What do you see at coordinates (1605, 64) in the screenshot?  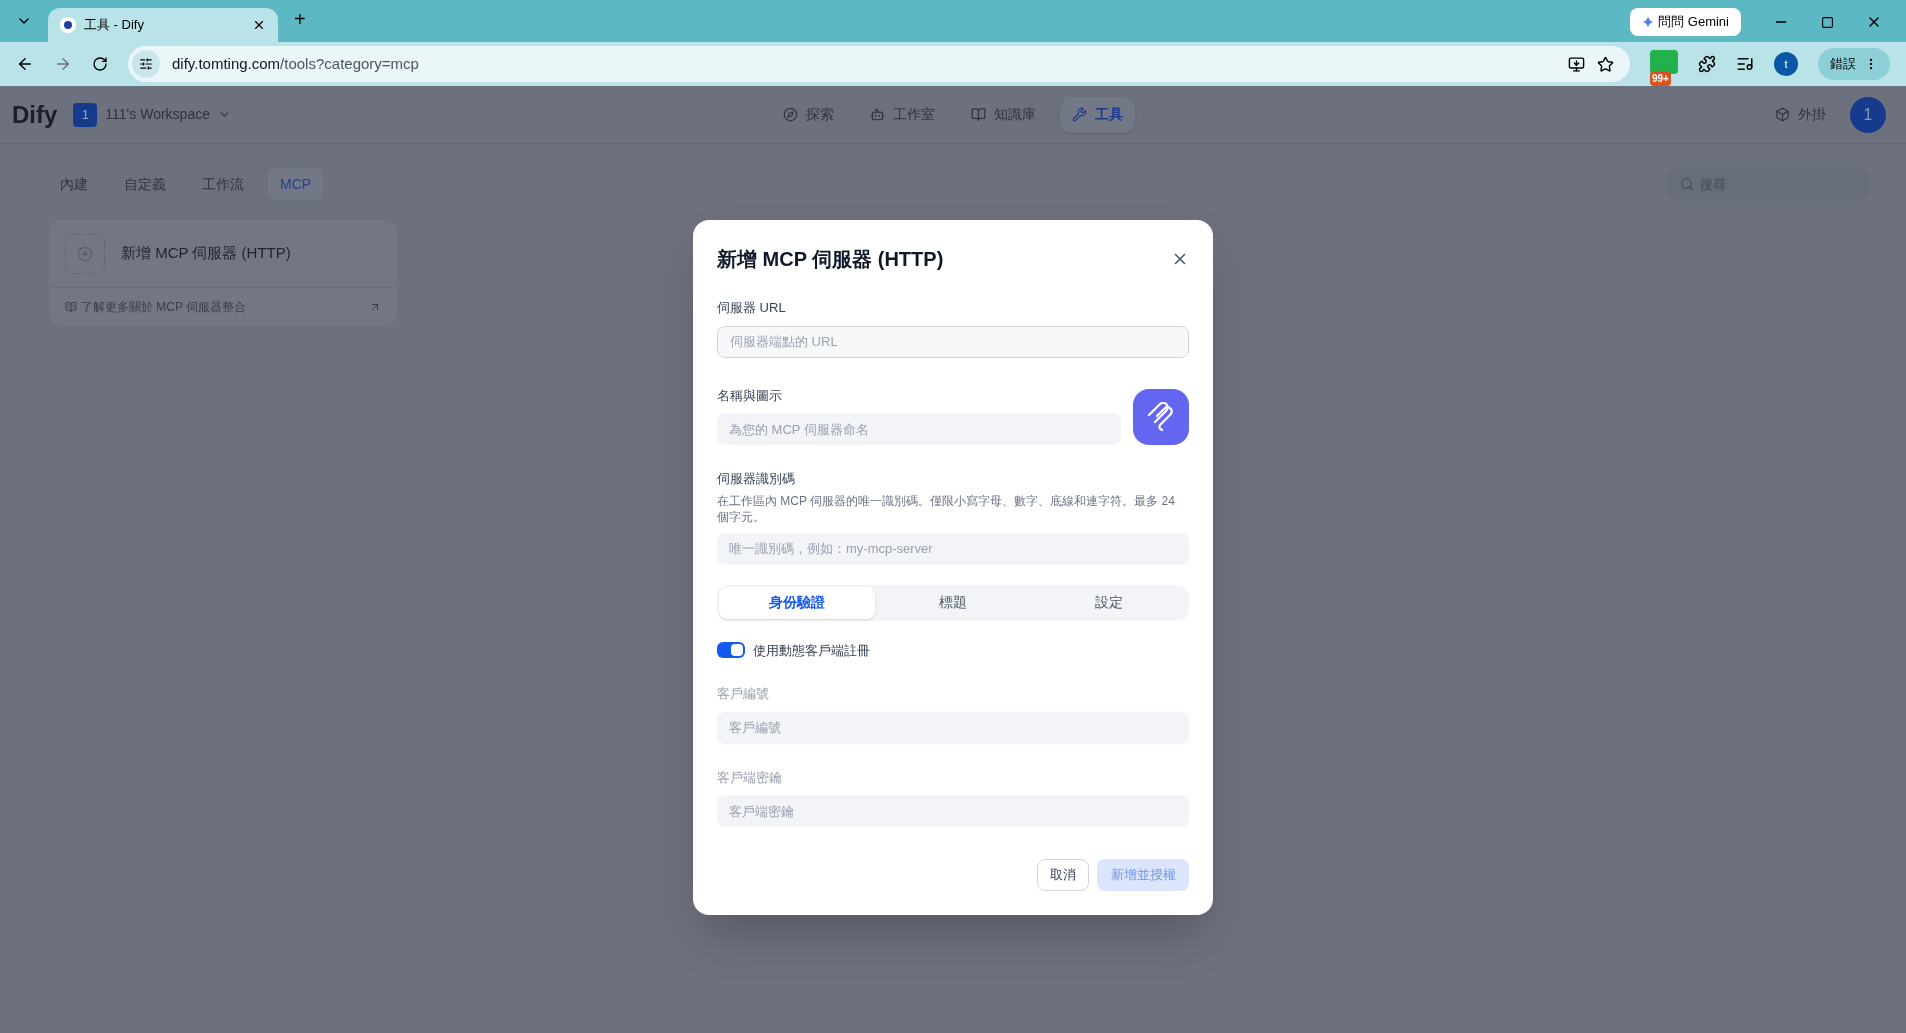 I see `bookmark-icon` at bounding box center [1605, 64].